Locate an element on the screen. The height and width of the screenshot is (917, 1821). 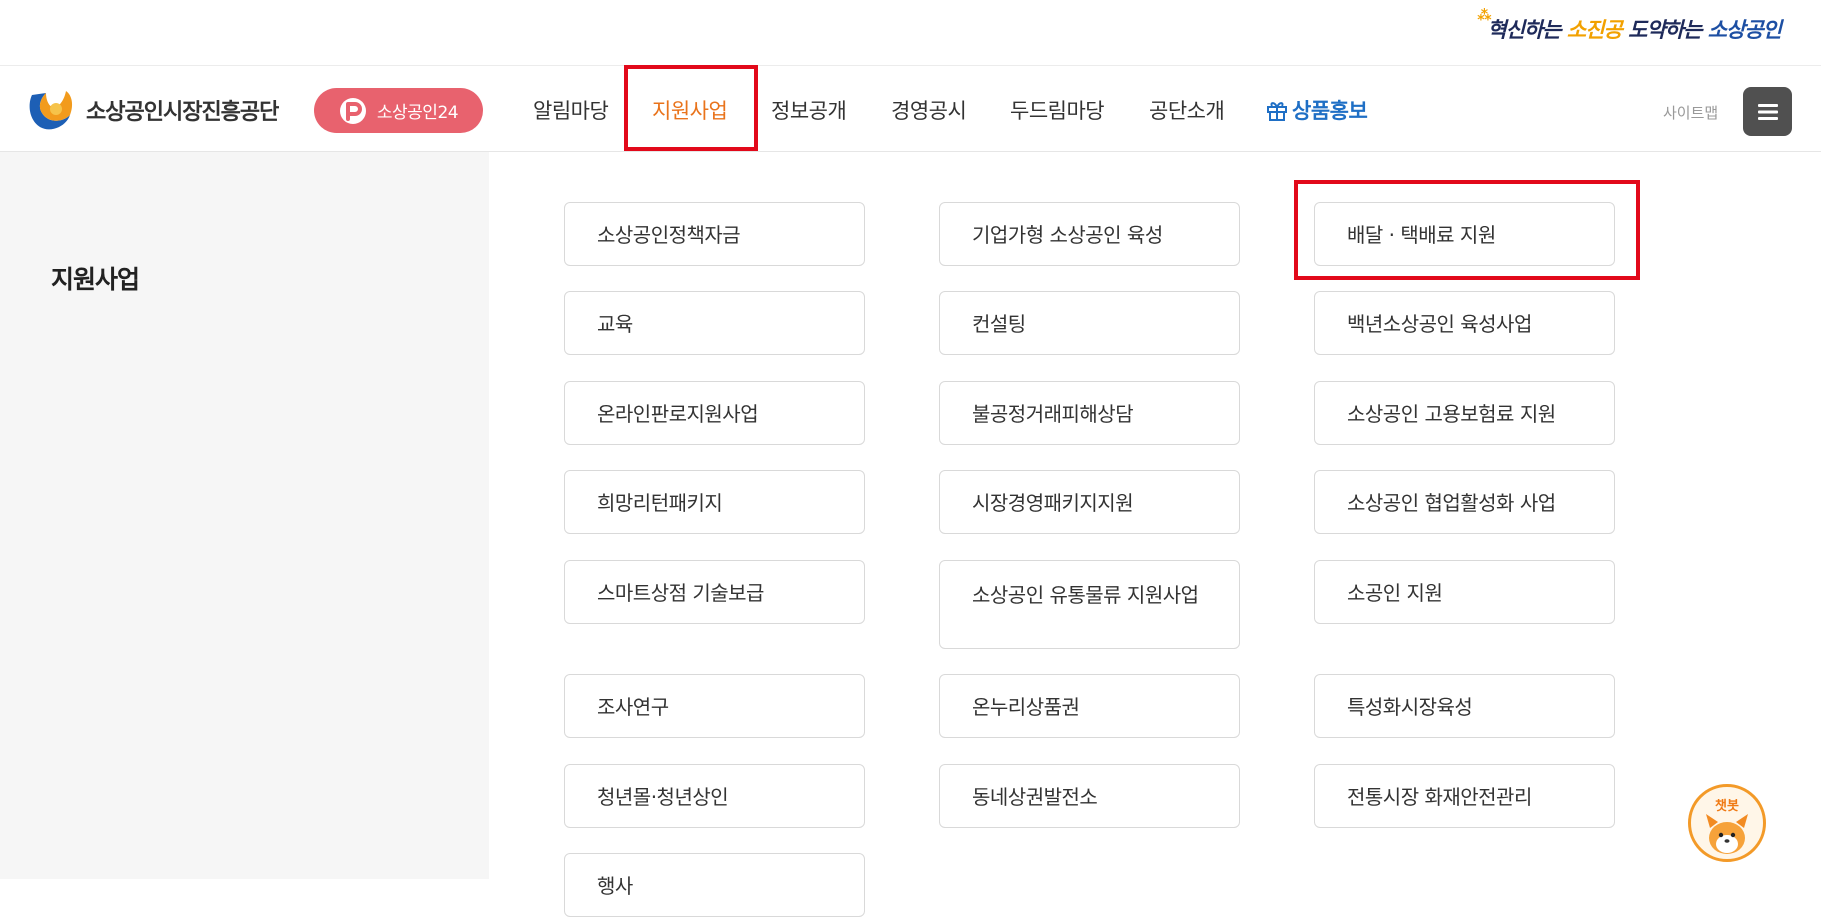
menu-employment-insurance: 소상공인 고용보험료 지원 is located at coordinates (1464, 413).